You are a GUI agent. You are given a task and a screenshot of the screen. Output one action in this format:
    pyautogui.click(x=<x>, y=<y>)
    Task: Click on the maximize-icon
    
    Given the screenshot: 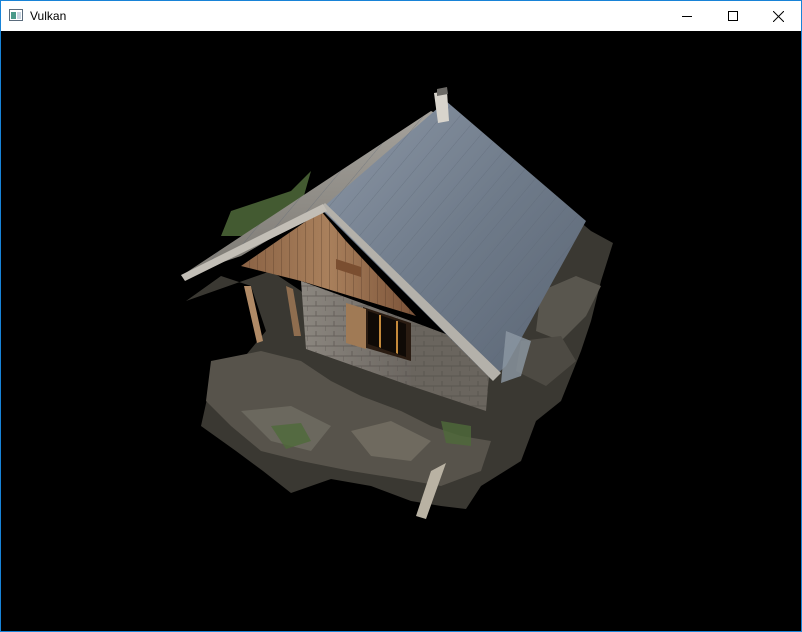 What is the action you would take?
    pyautogui.click(x=733, y=16)
    